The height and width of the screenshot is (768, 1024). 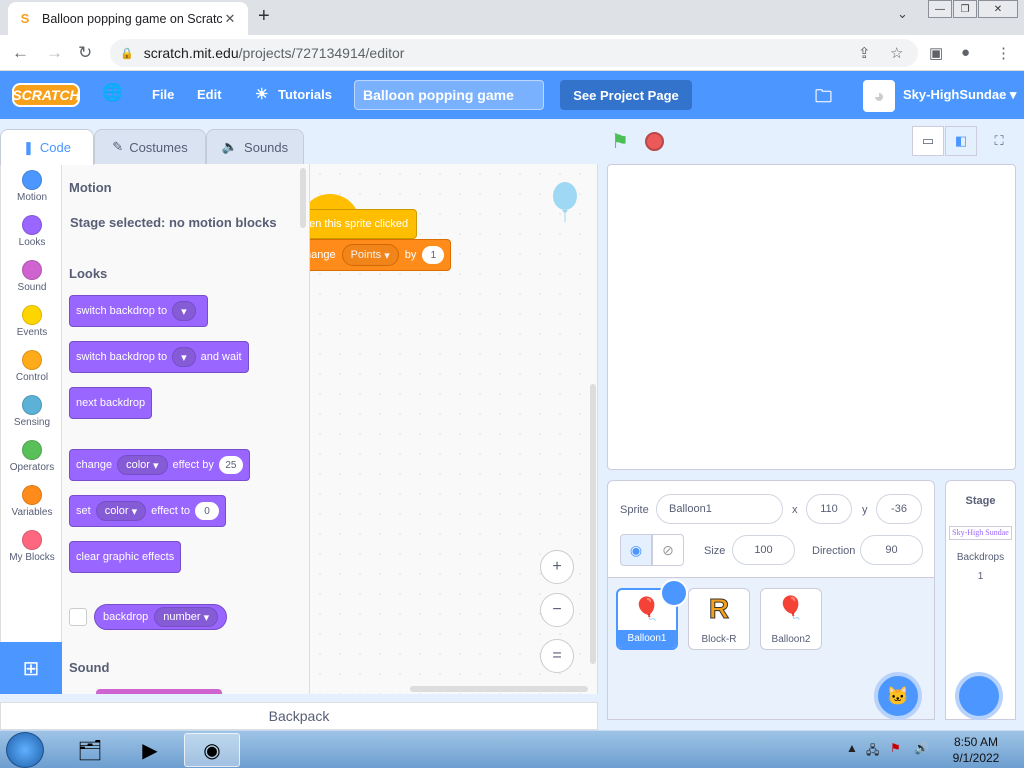 I want to click on tab-code: ❚ Code, so click(x=47, y=147).